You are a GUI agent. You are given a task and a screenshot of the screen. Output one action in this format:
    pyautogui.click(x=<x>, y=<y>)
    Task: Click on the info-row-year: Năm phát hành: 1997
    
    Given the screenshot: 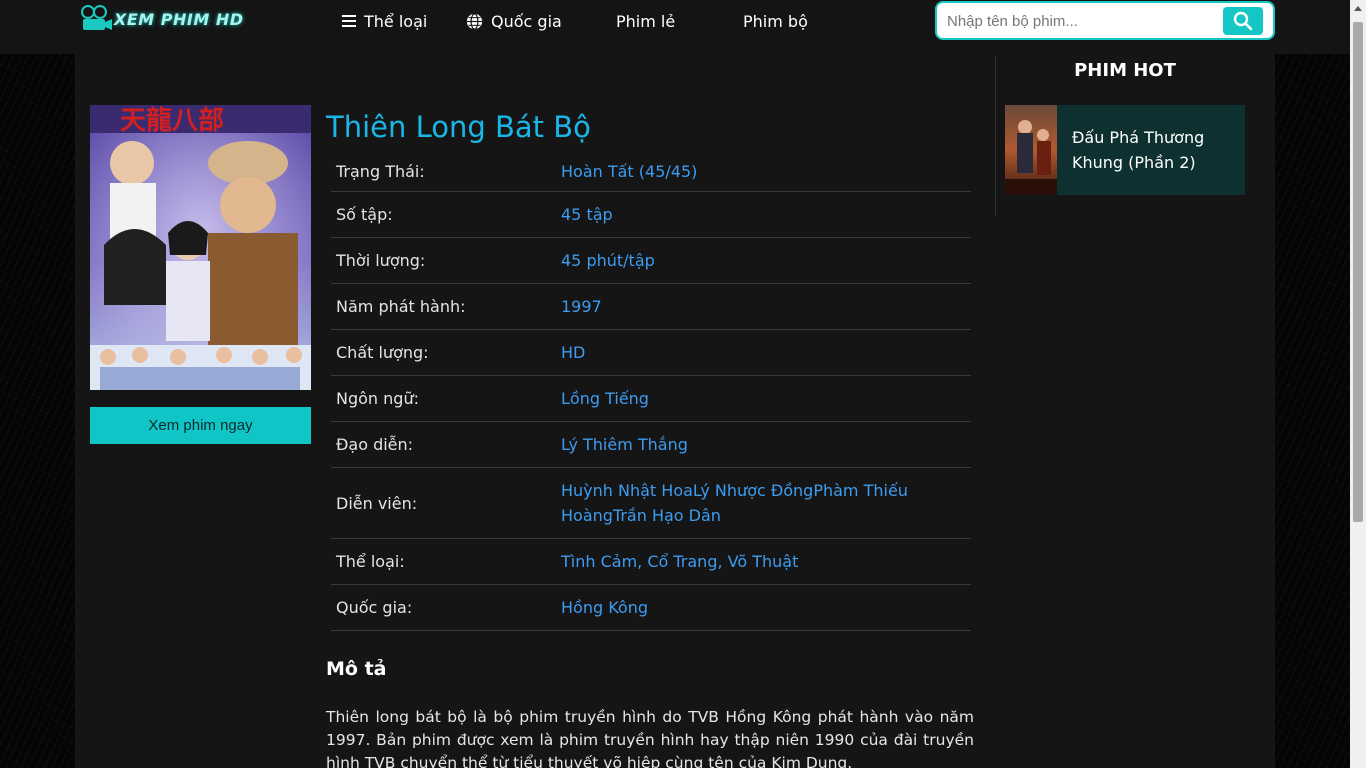 What is the action you would take?
    pyautogui.click(x=651, y=307)
    